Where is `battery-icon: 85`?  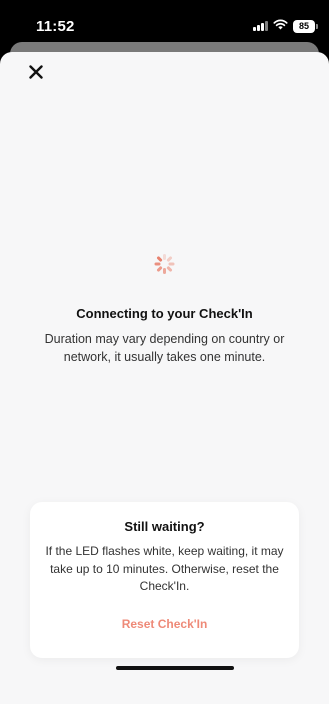 battery-icon: 85 is located at coordinates (305, 26).